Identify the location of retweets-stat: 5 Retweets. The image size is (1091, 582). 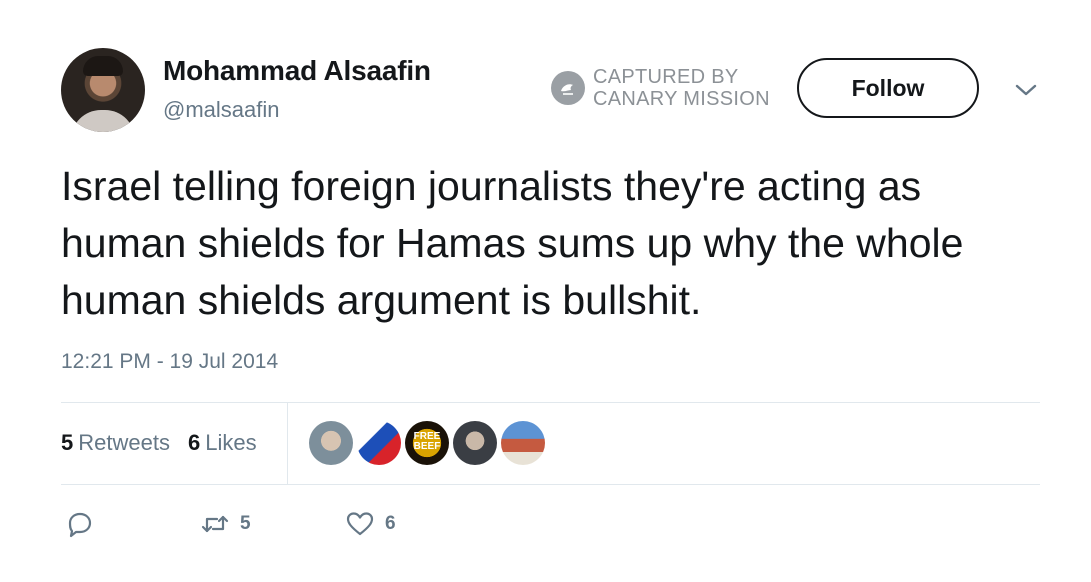
(115, 443).